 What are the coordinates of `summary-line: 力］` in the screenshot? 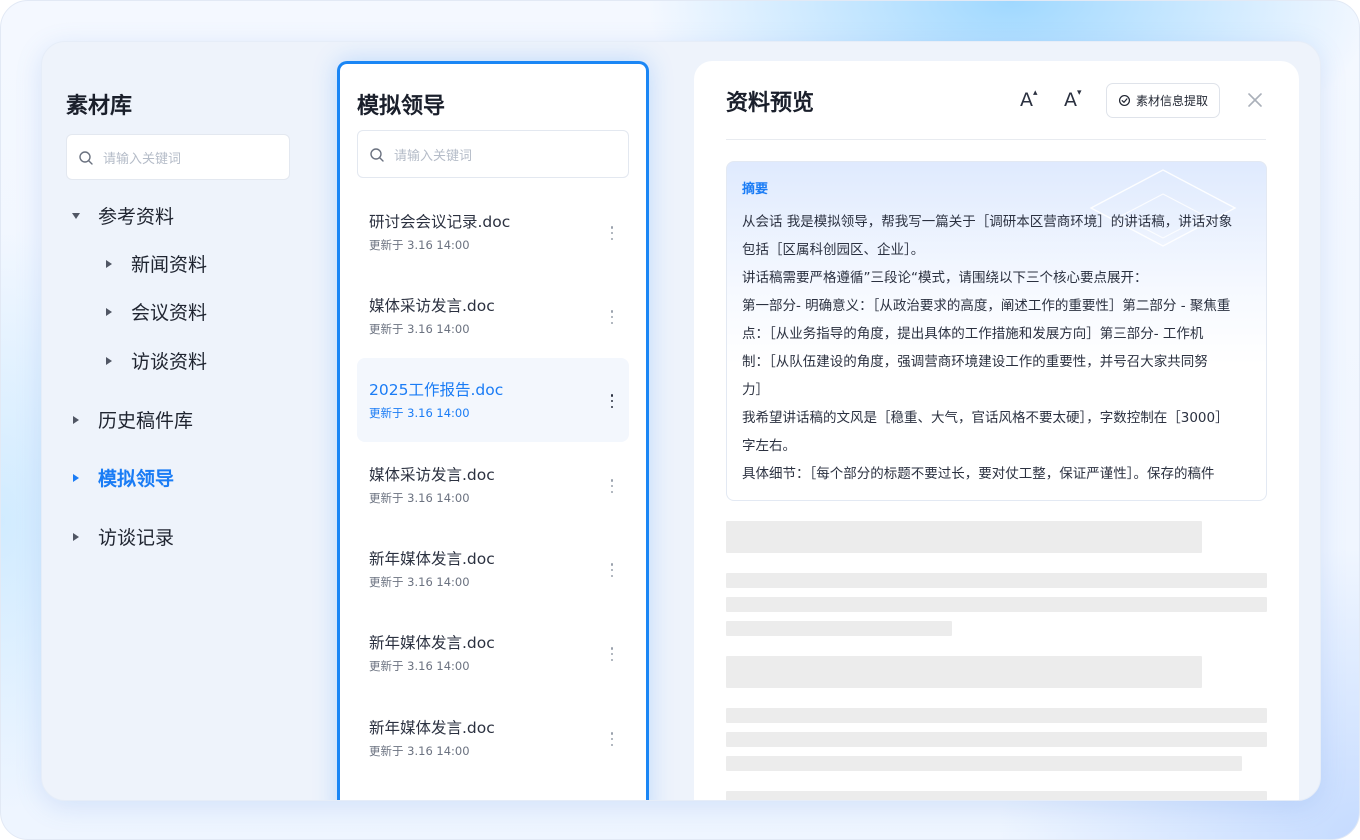 It's located at (755, 390).